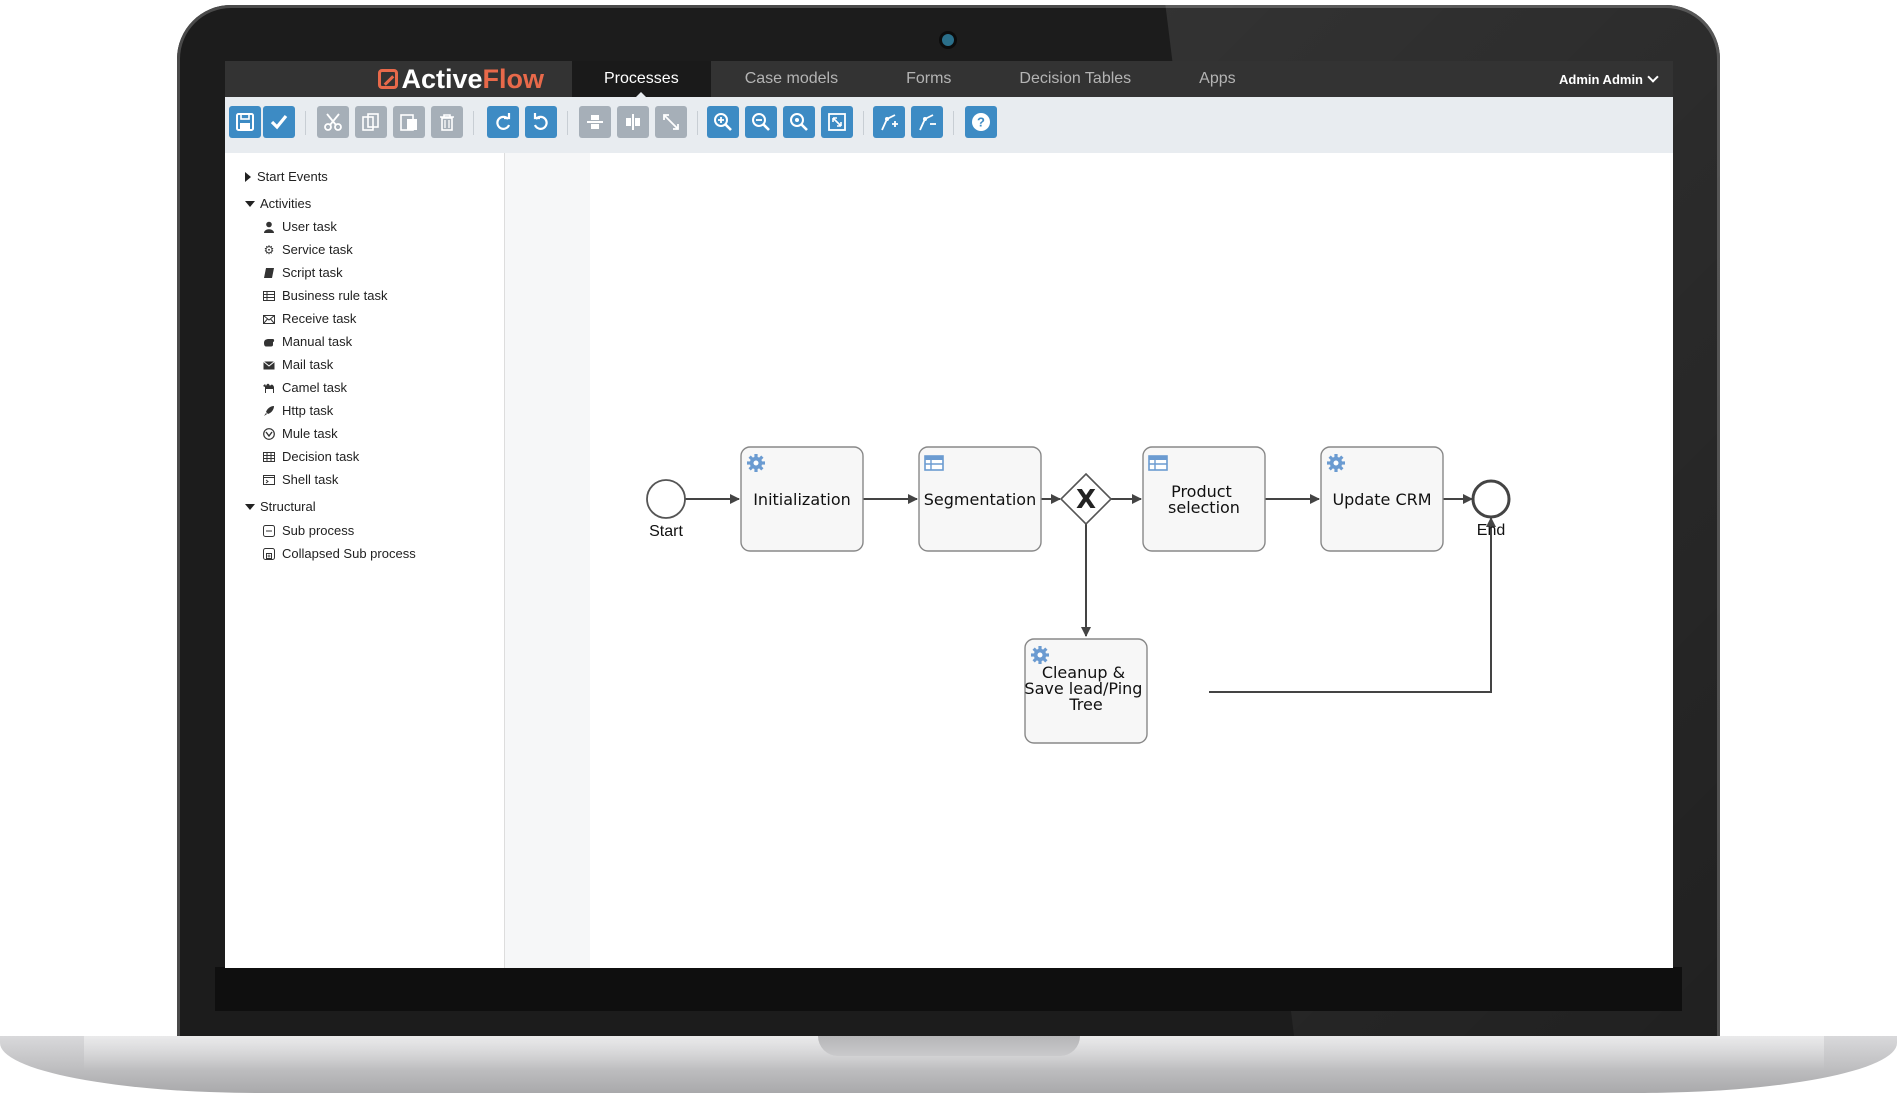  I want to click on paste-icon, so click(408, 122).